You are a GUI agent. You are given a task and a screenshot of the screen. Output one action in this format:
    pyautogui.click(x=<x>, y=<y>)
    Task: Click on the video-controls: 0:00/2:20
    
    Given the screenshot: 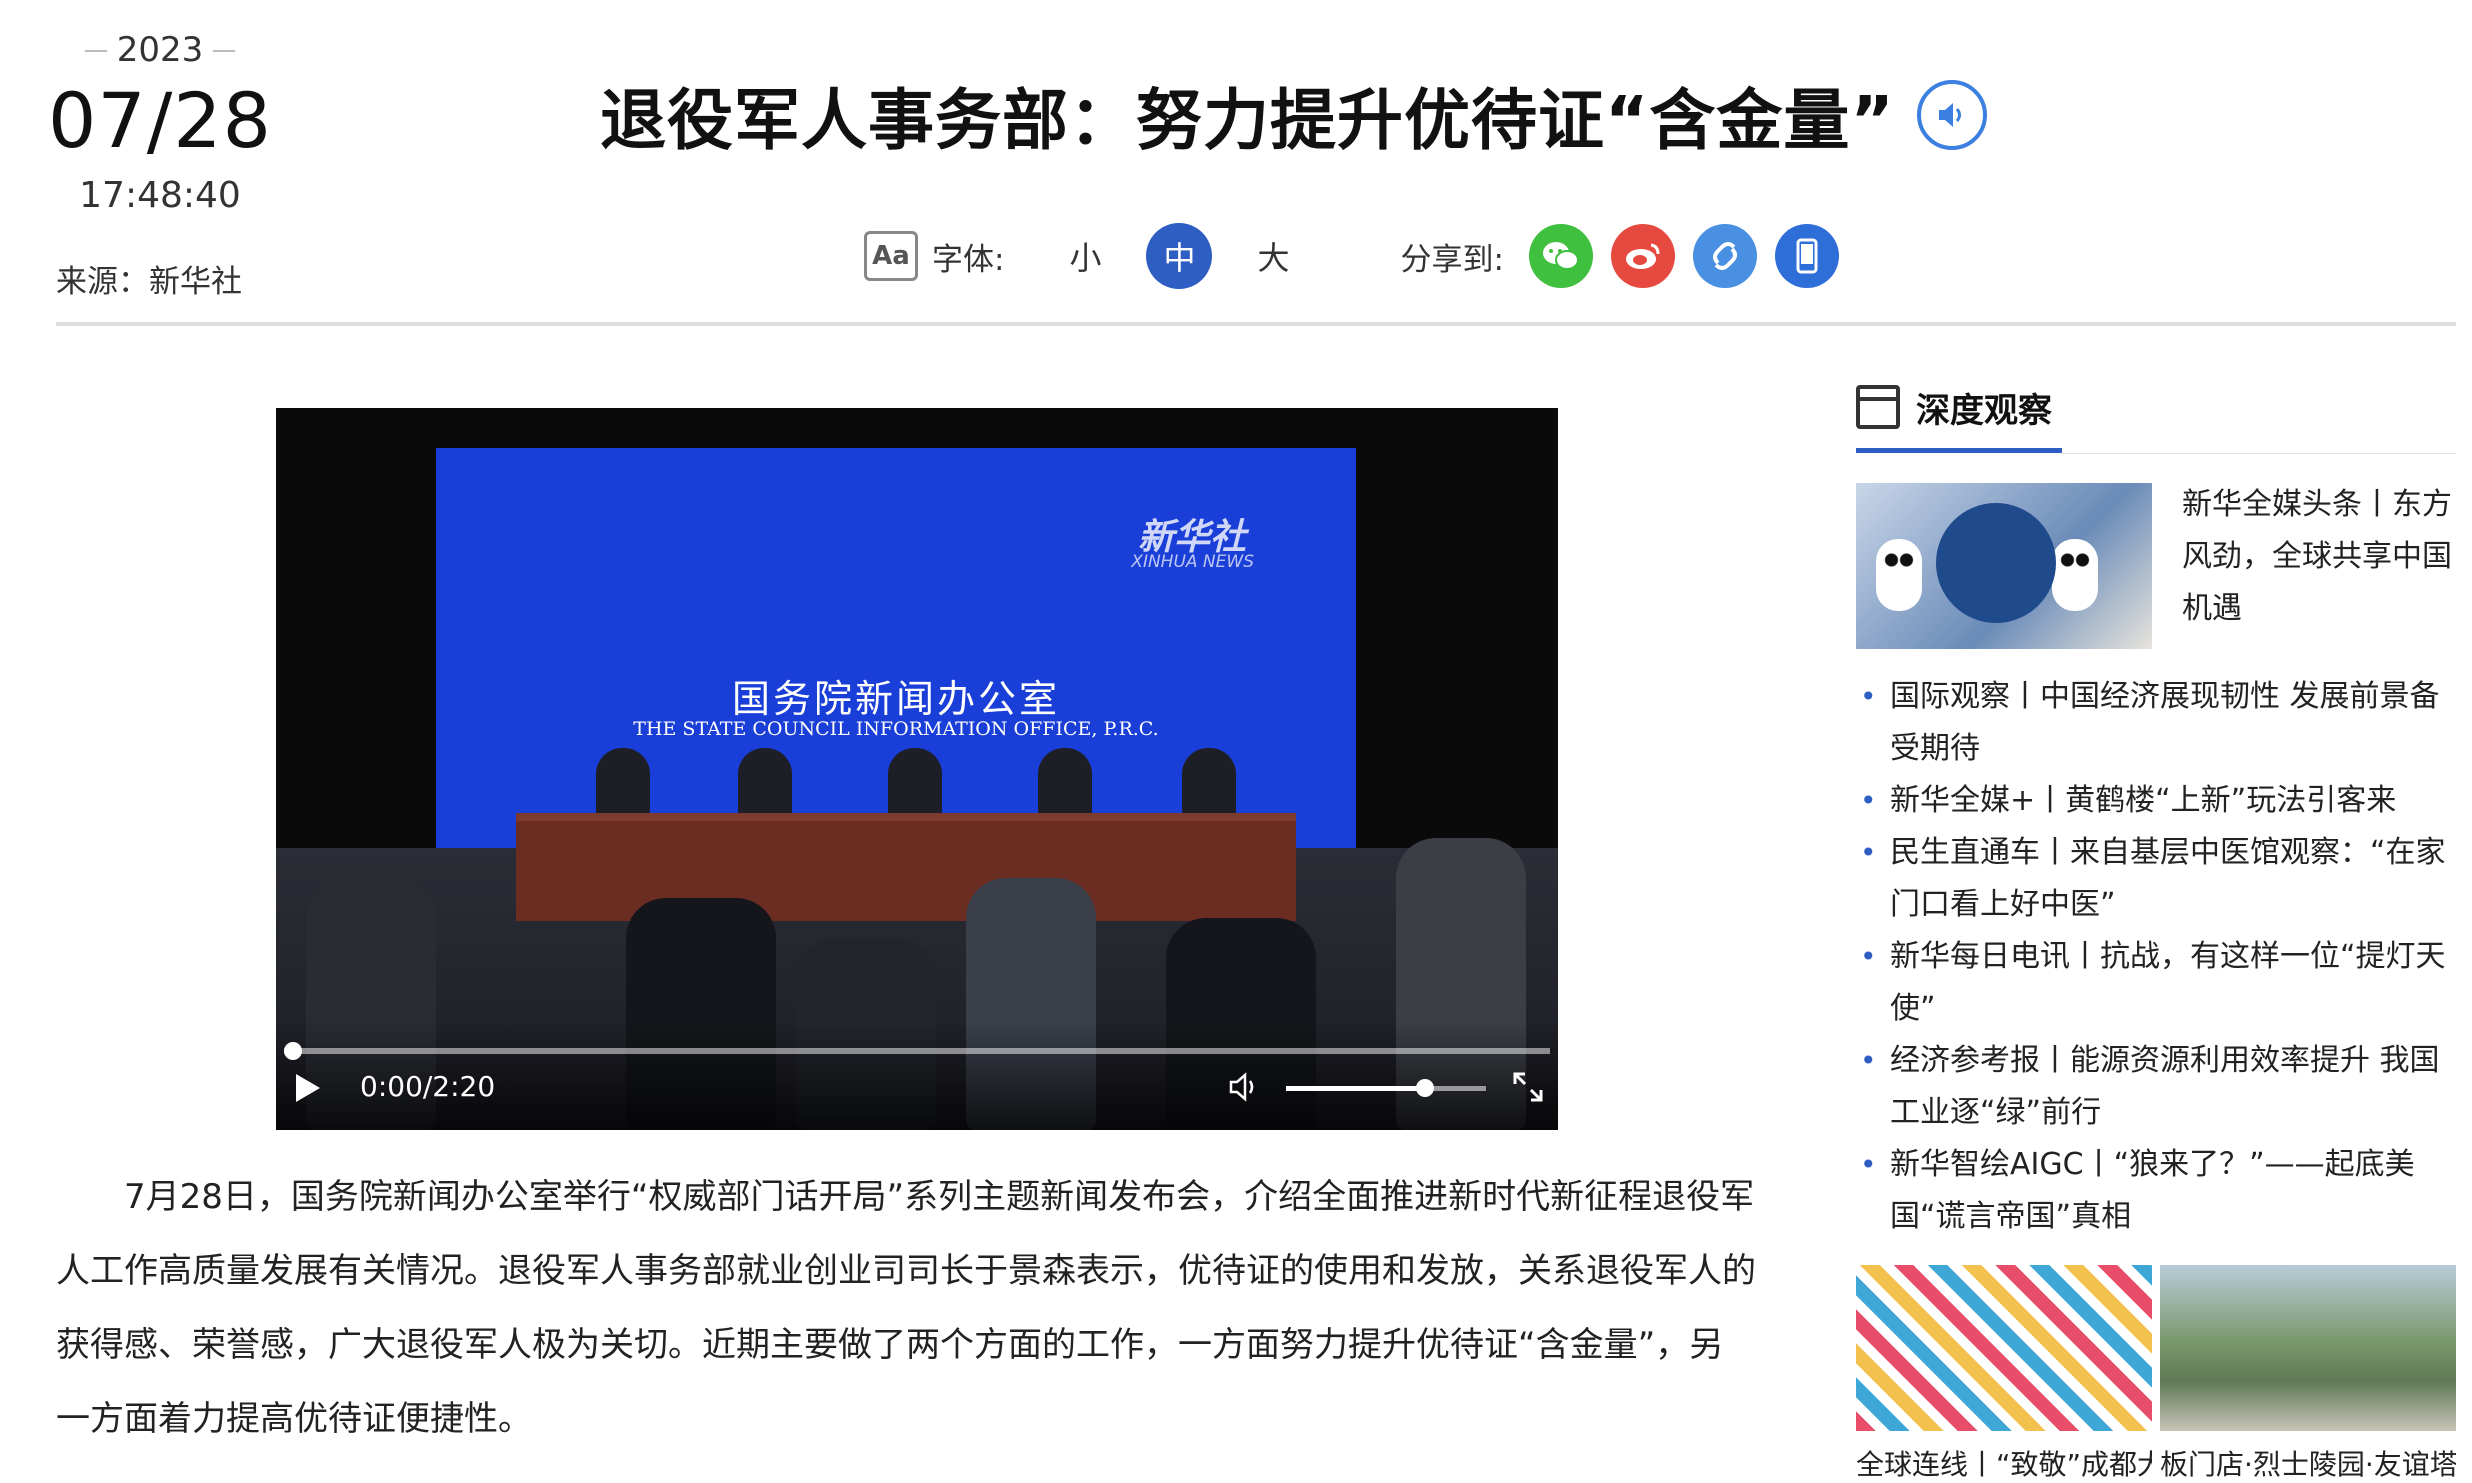 What is the action you would take?
    pyautogui.click(x=917, y=1075)
    